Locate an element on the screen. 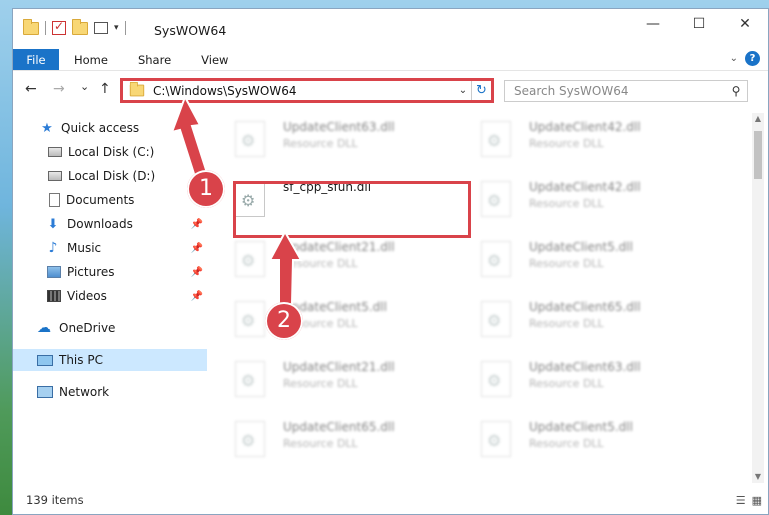  sidebar-item-network: Network is located at coordinates (110, 392).